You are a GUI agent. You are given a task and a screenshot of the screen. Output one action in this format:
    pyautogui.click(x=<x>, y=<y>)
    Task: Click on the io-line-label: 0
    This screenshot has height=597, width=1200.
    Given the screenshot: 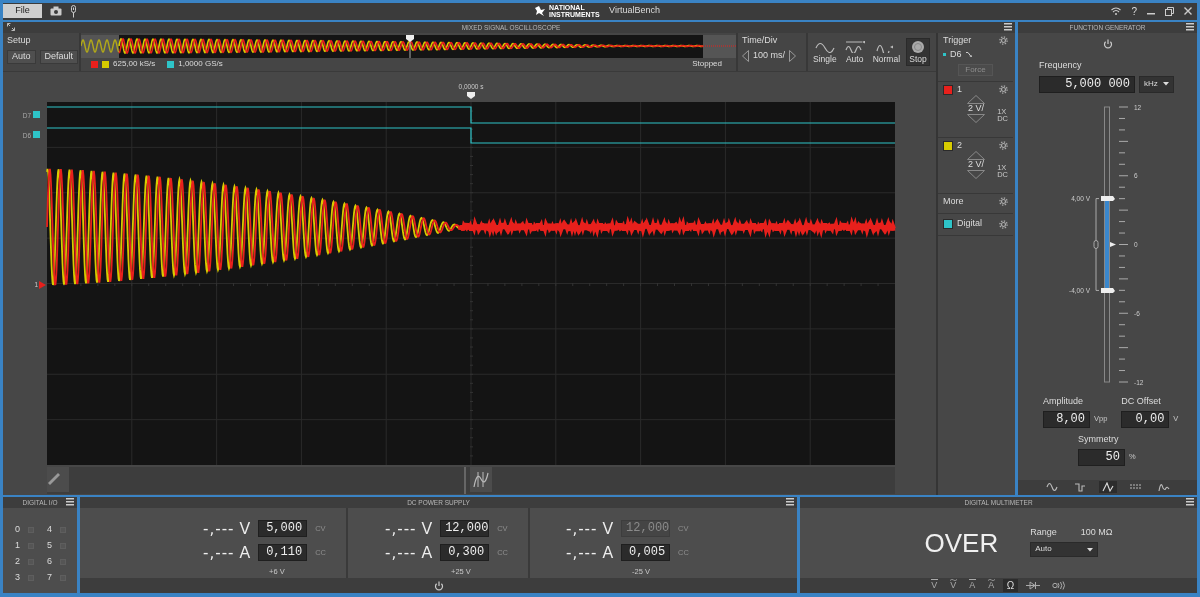 What is the action you would take?
    pyautogui.click(x=17, y=529)
    